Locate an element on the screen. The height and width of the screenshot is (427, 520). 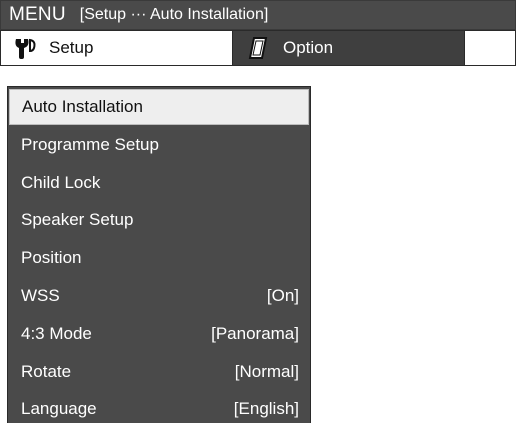
menu-item-label: Rotate is located at coordinates (46, 371).